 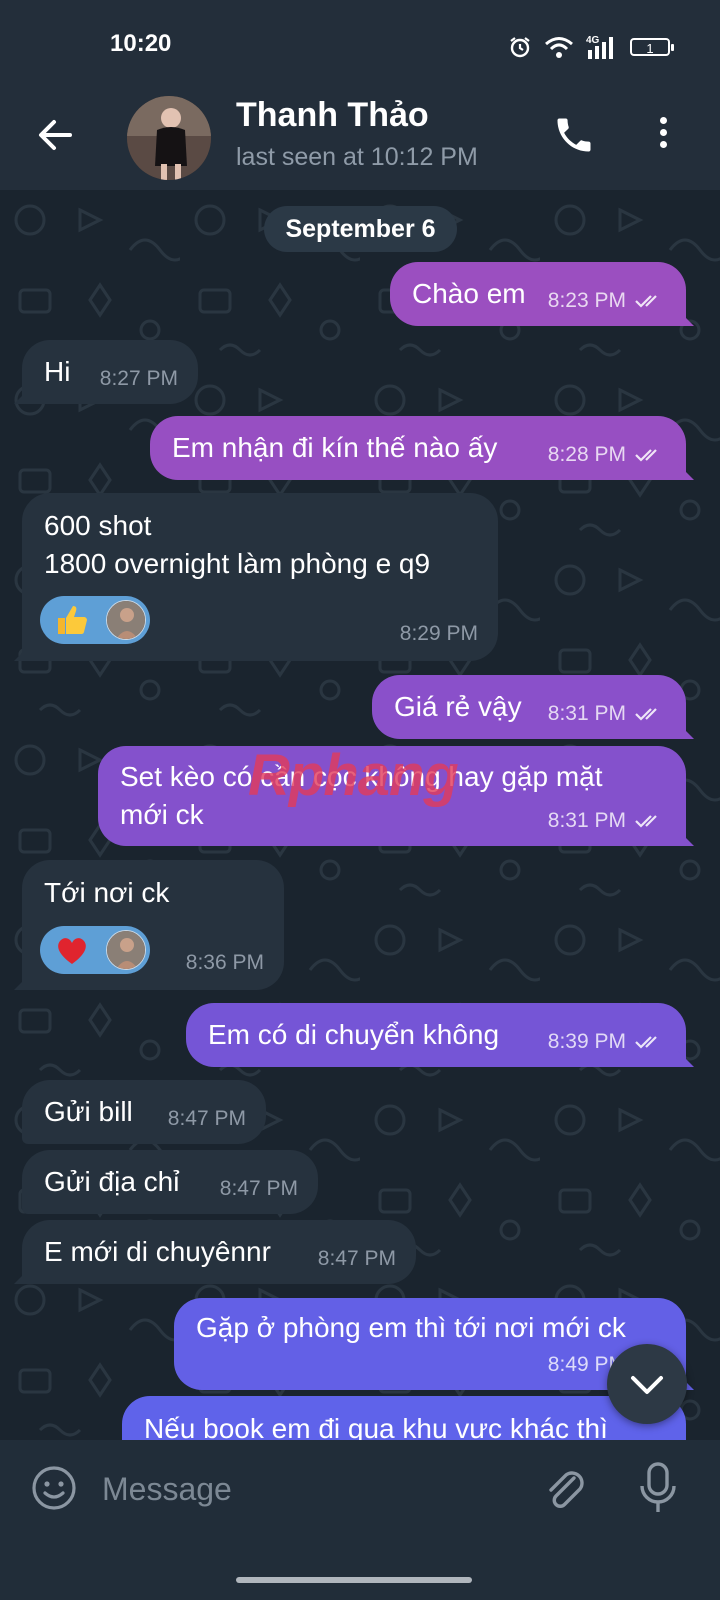 I want to click on status-time: 10:20, so click(x=141, y=43).